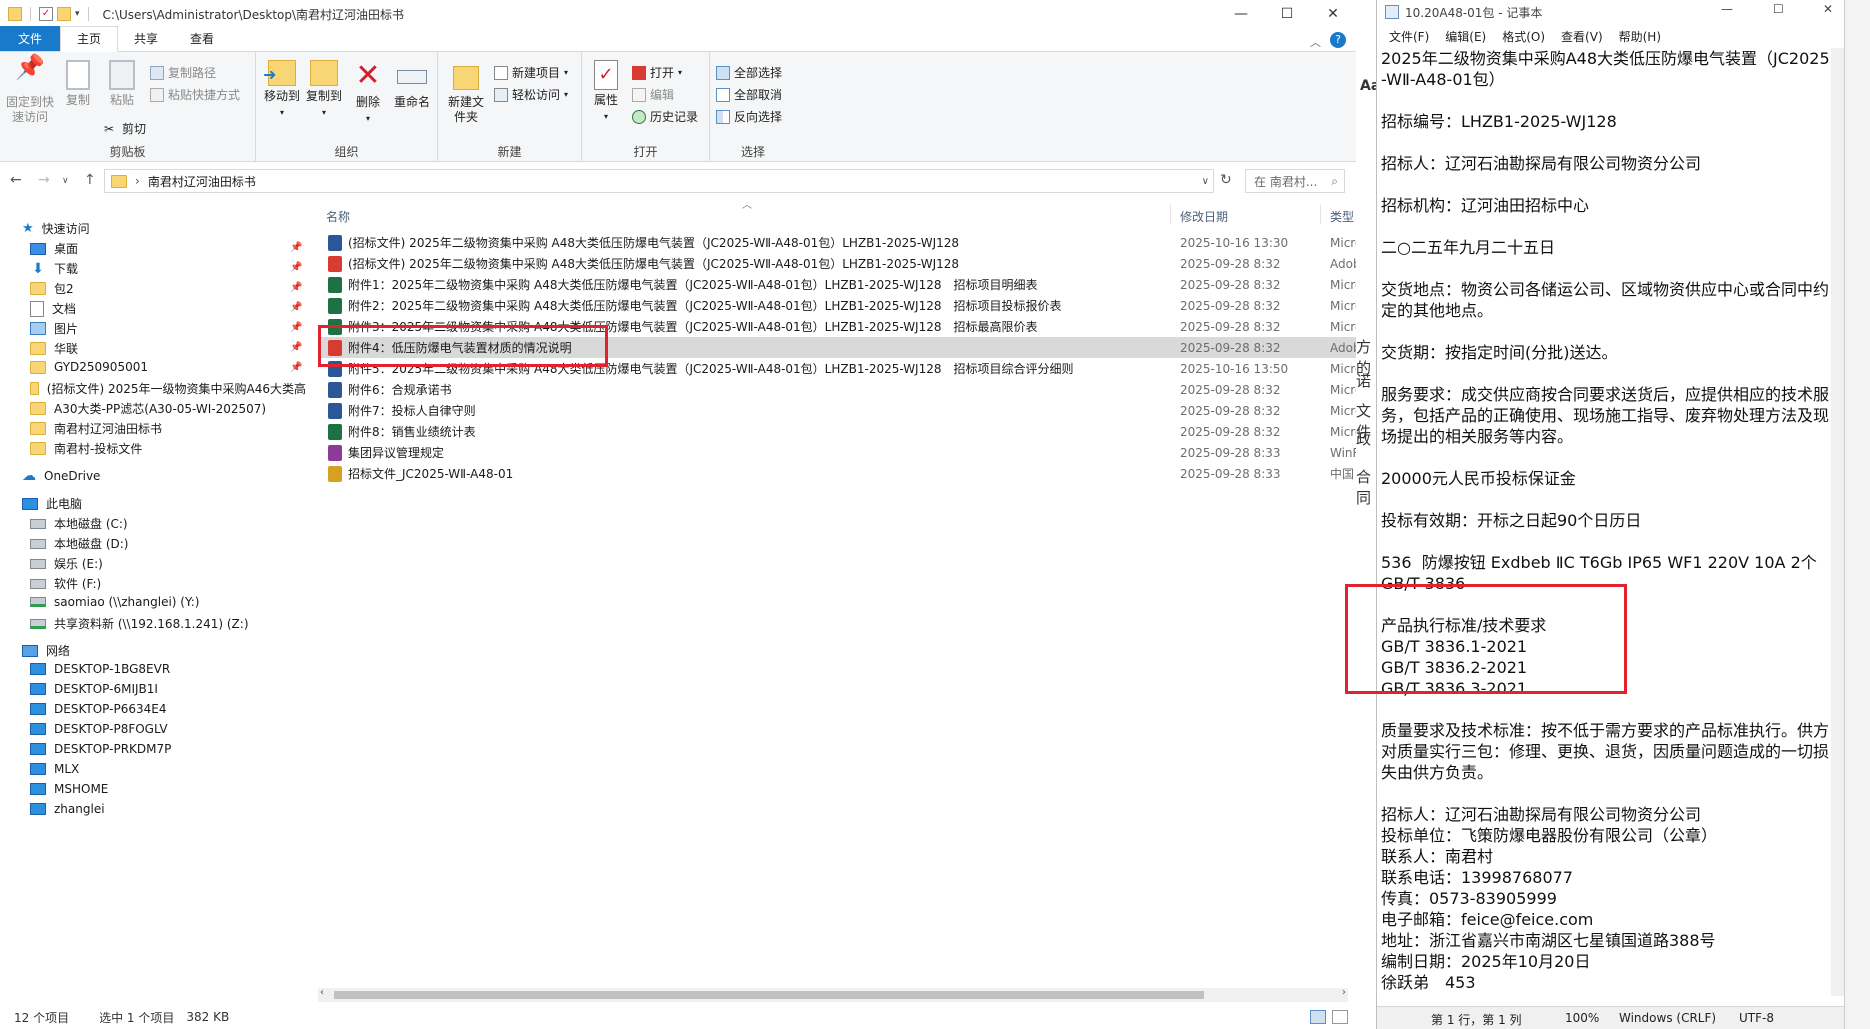 The height and width of the screenshot is (1029, 1870). I want to click on forward-arrow-icon: →, so click(44, 180).